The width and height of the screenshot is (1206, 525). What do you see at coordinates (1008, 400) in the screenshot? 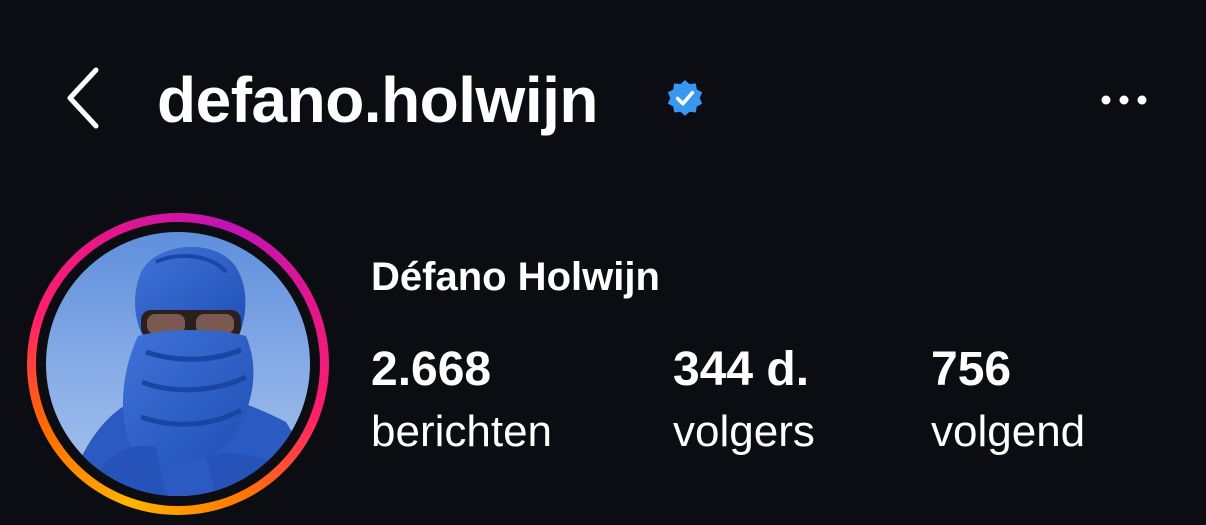
I see `stat-following: 756 volgend` at bounding box center [1008, 400].